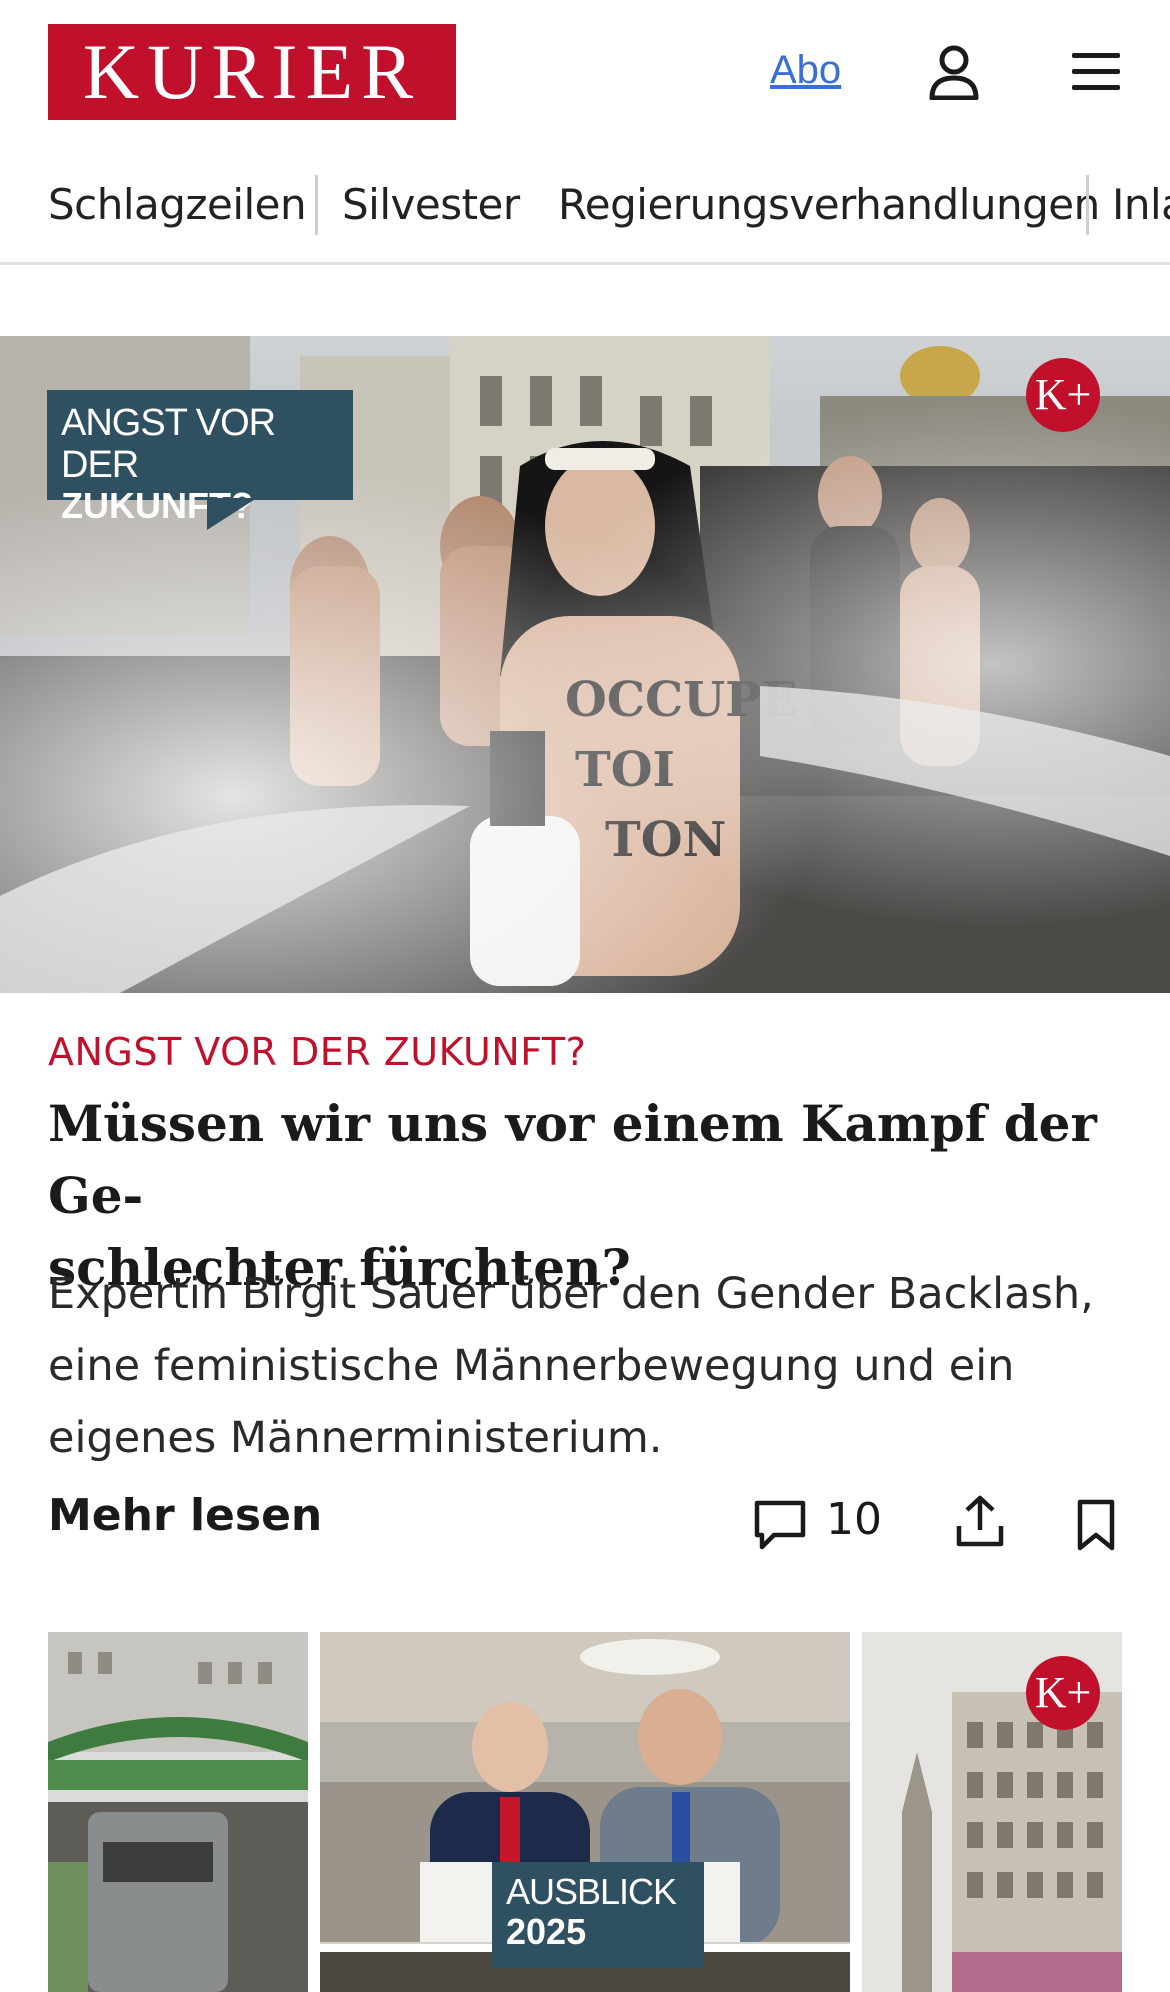  I want to click on topic-badge: ANGST VOR DER ZUKUNFT?, so click(200, 460).